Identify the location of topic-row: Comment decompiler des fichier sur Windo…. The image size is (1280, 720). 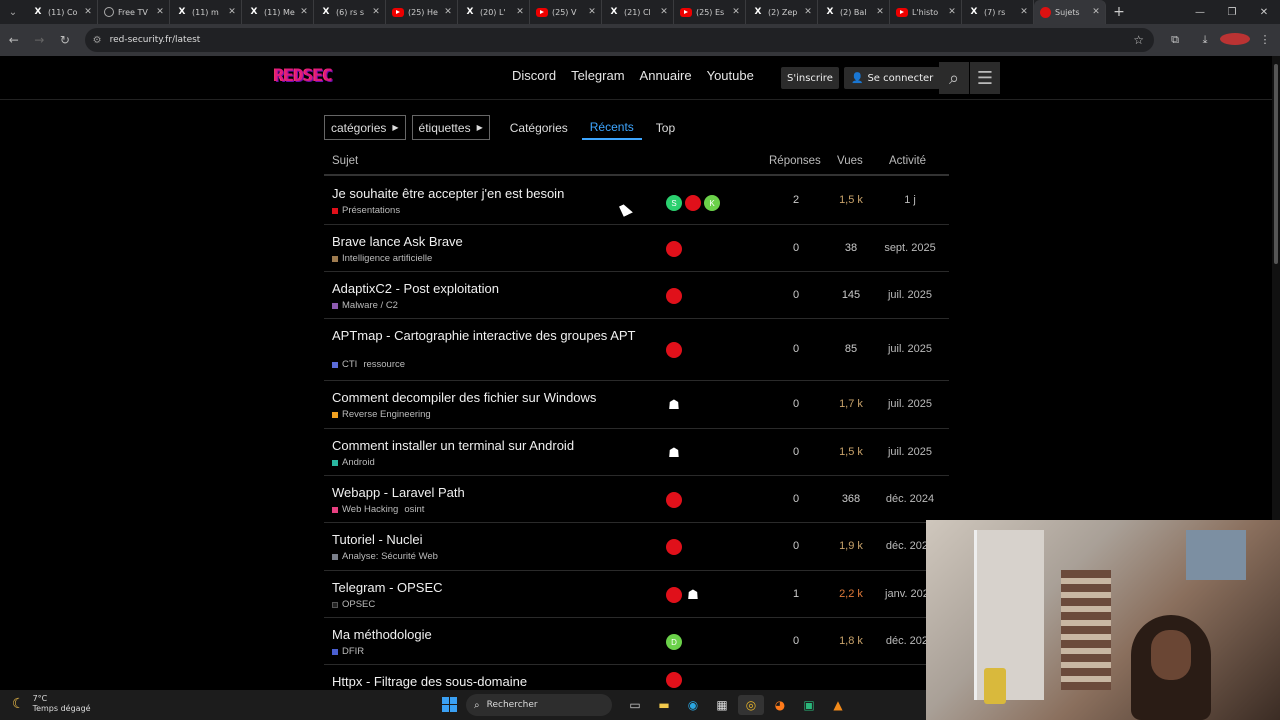
(636, 405).